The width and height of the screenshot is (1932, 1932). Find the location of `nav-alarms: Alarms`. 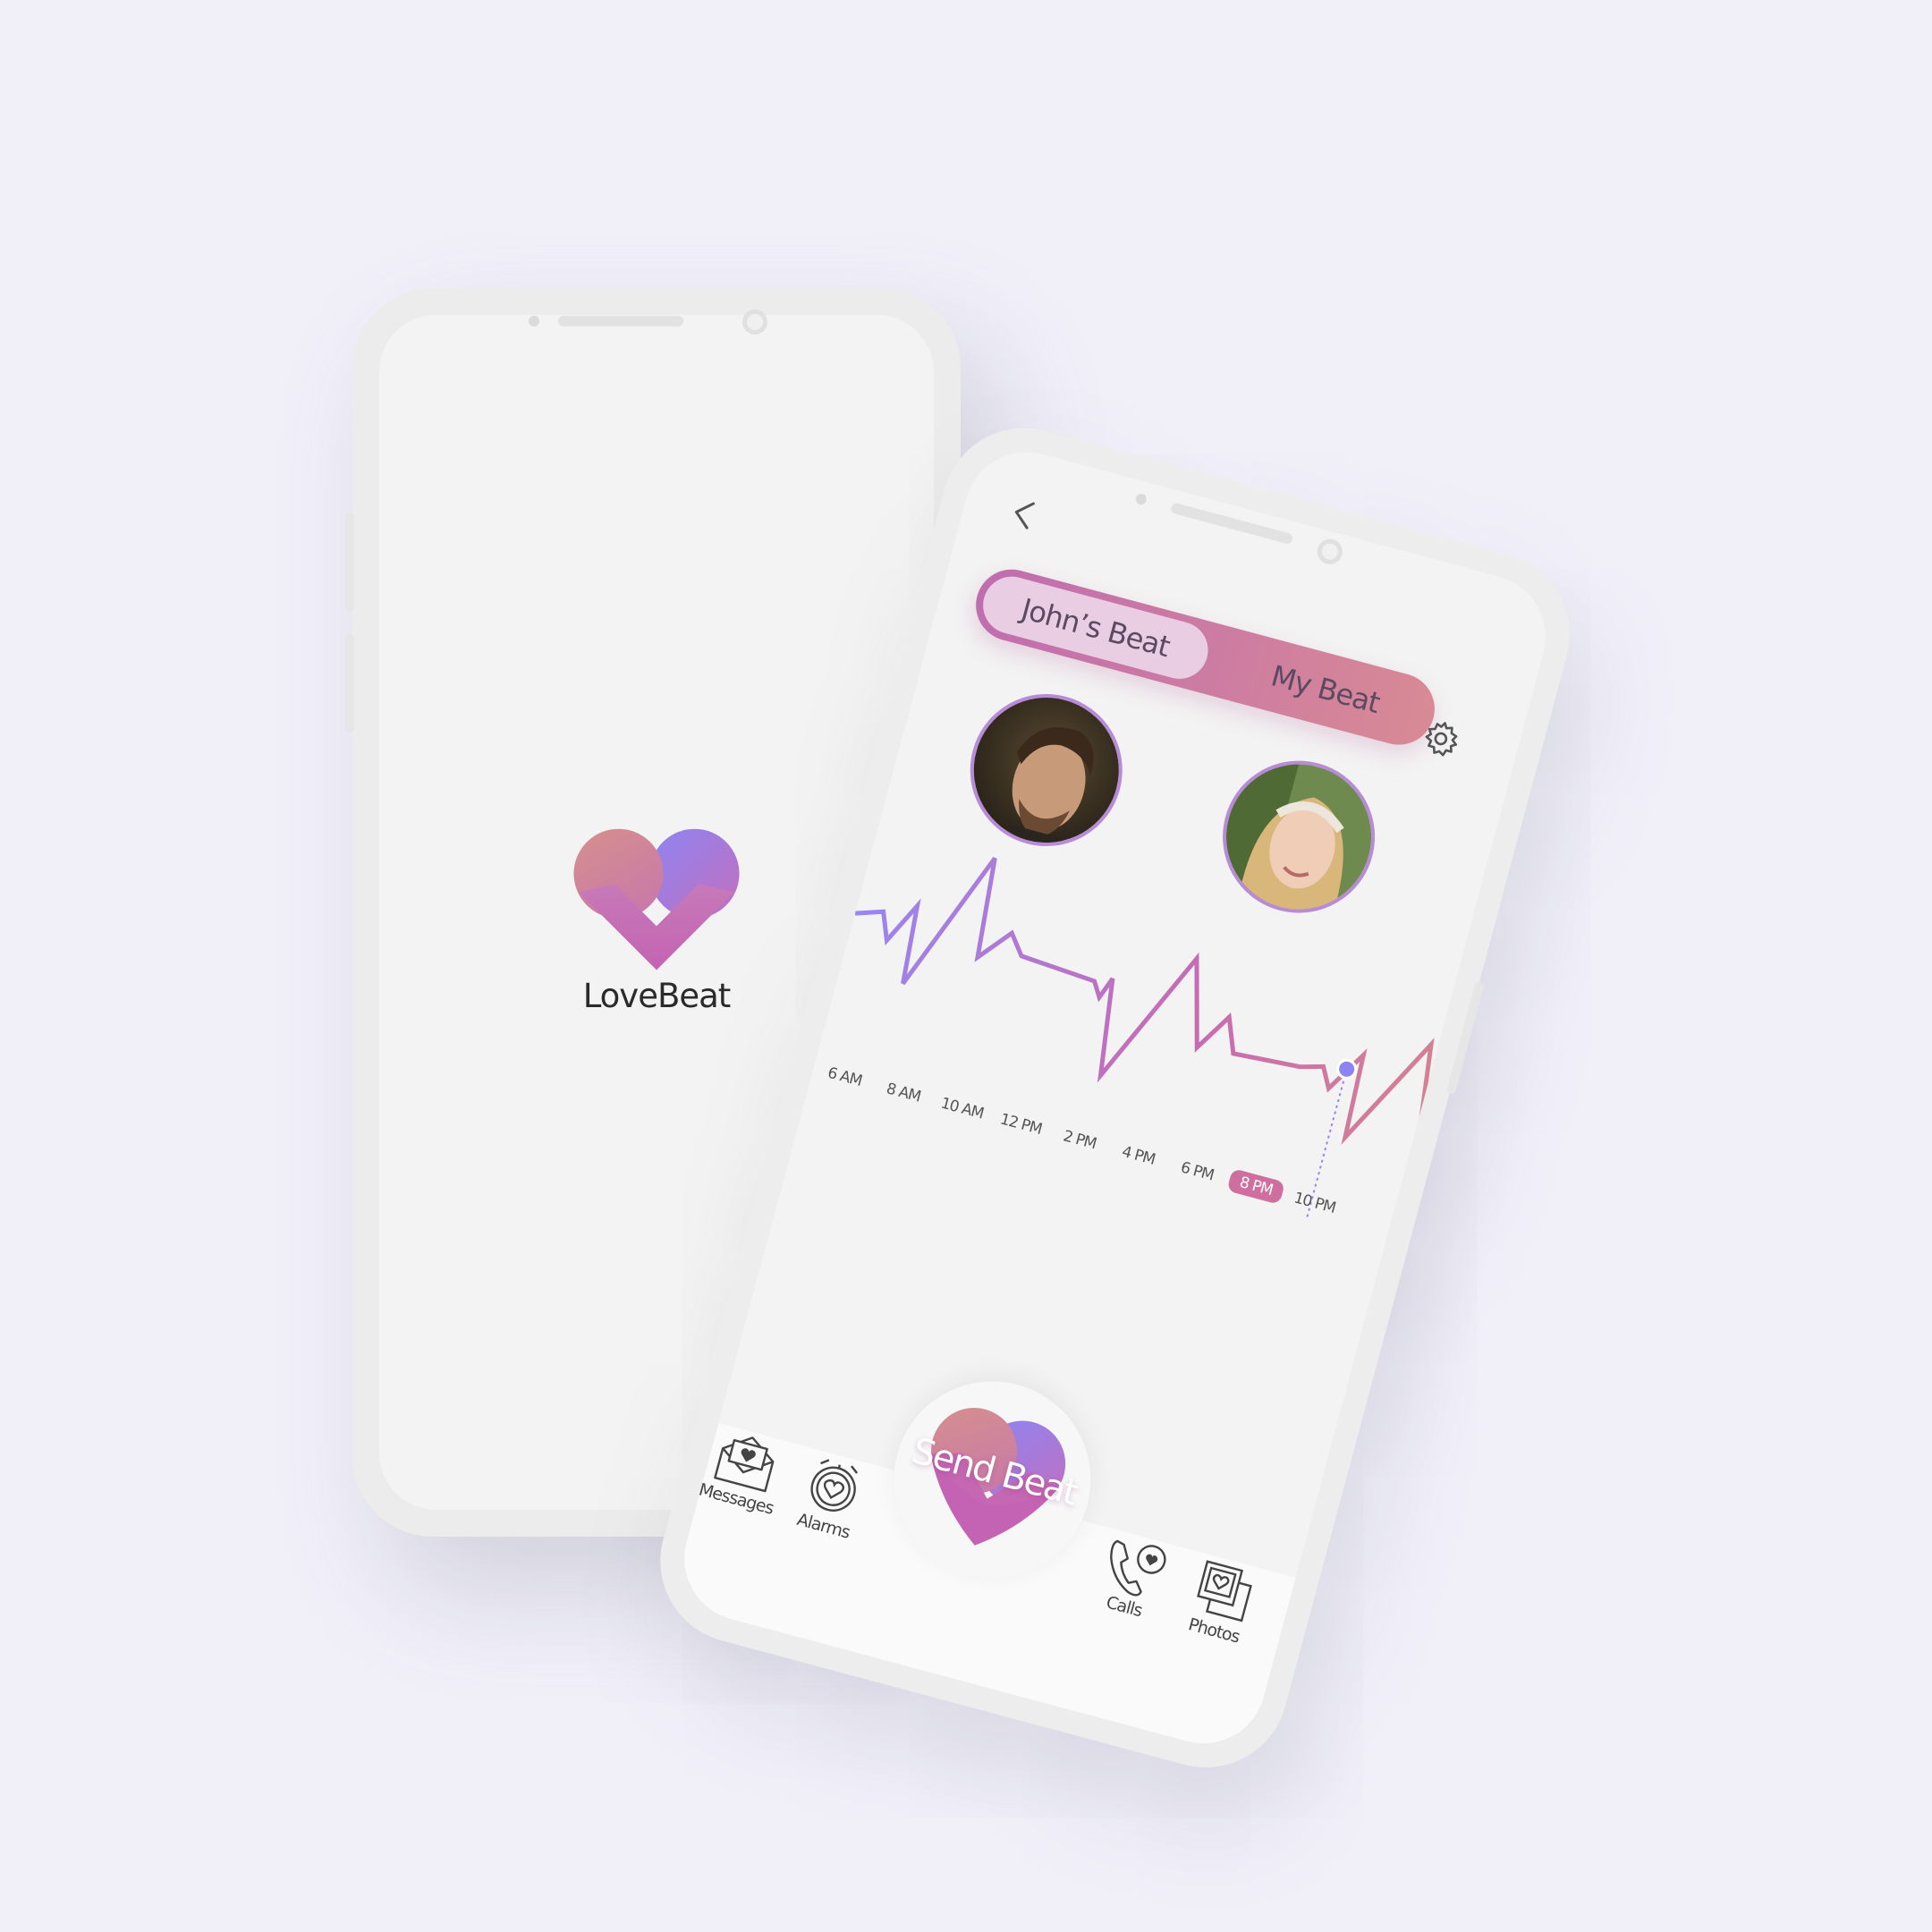

nav-alarms: Alarms is located at coordinates (832, 1496).